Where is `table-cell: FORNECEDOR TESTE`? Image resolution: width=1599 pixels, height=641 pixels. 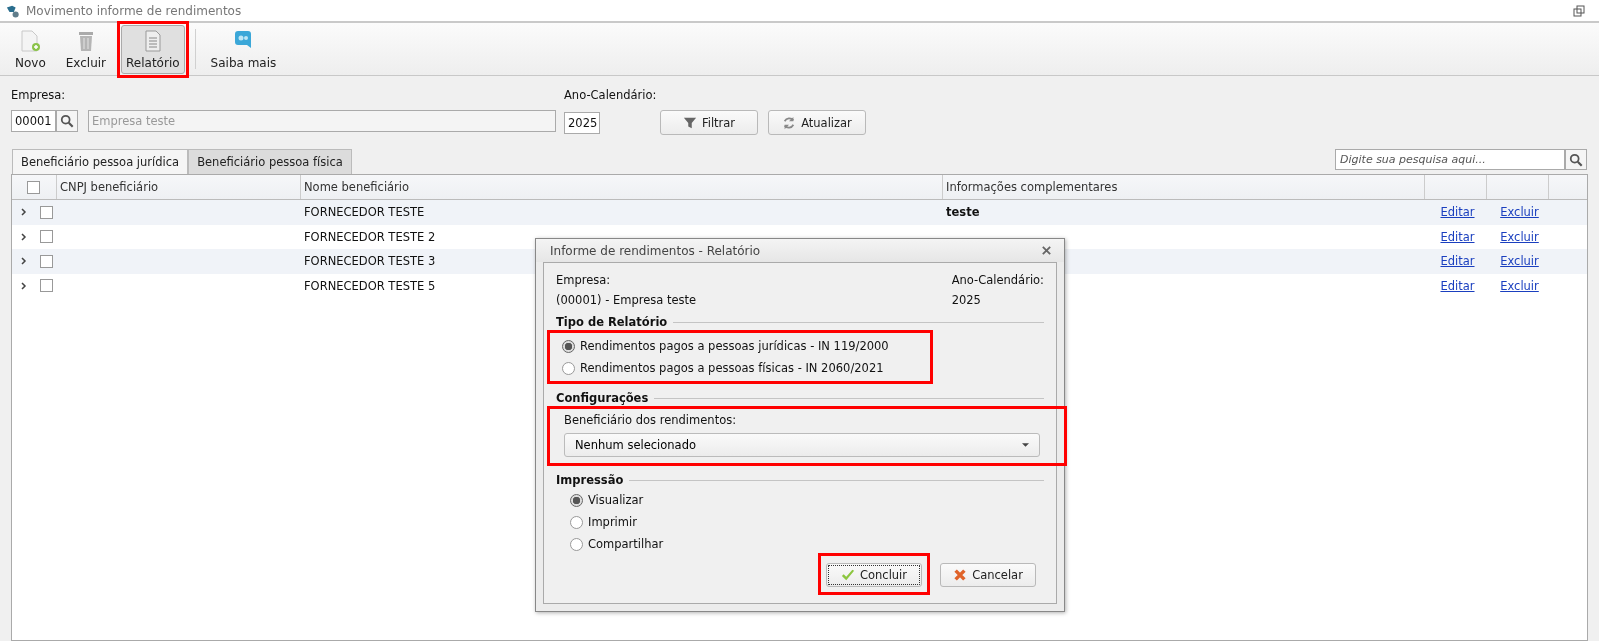
table-cell: FORNECEDOR TESTE is located at coordinates (364, 212).